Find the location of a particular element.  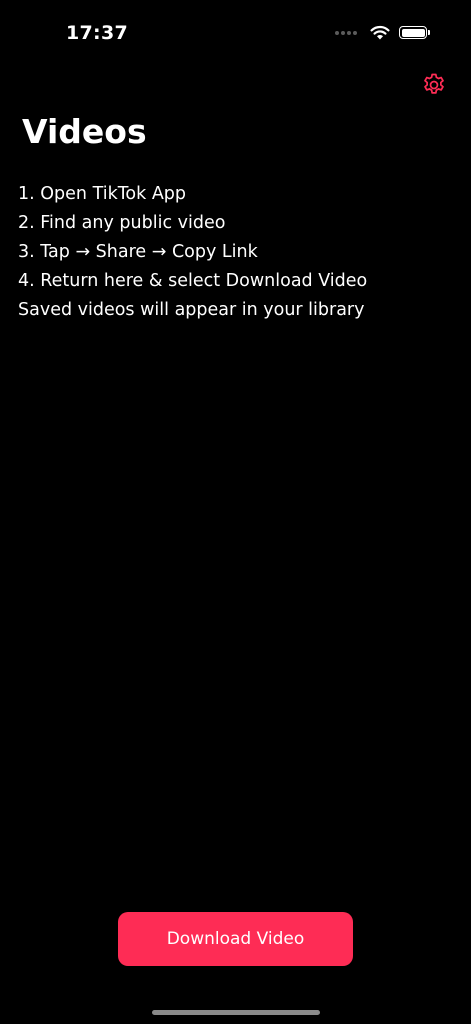

wifi-icon is located at coordinates (380, 32).